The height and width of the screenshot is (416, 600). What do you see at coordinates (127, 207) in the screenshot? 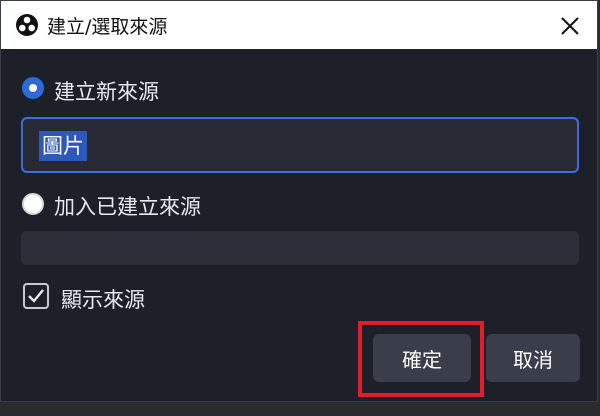
I see `add-existing-label: 加入已建立來源` at bounding box center [127, 207].